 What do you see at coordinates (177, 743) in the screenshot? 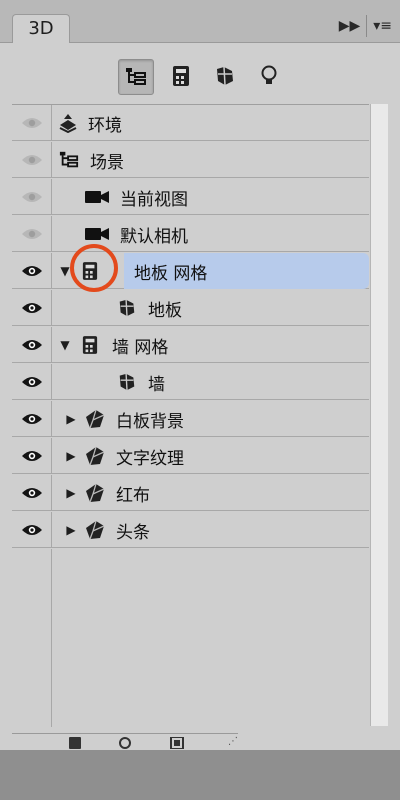
I see `render-icon` at bounding box center [177, 743].